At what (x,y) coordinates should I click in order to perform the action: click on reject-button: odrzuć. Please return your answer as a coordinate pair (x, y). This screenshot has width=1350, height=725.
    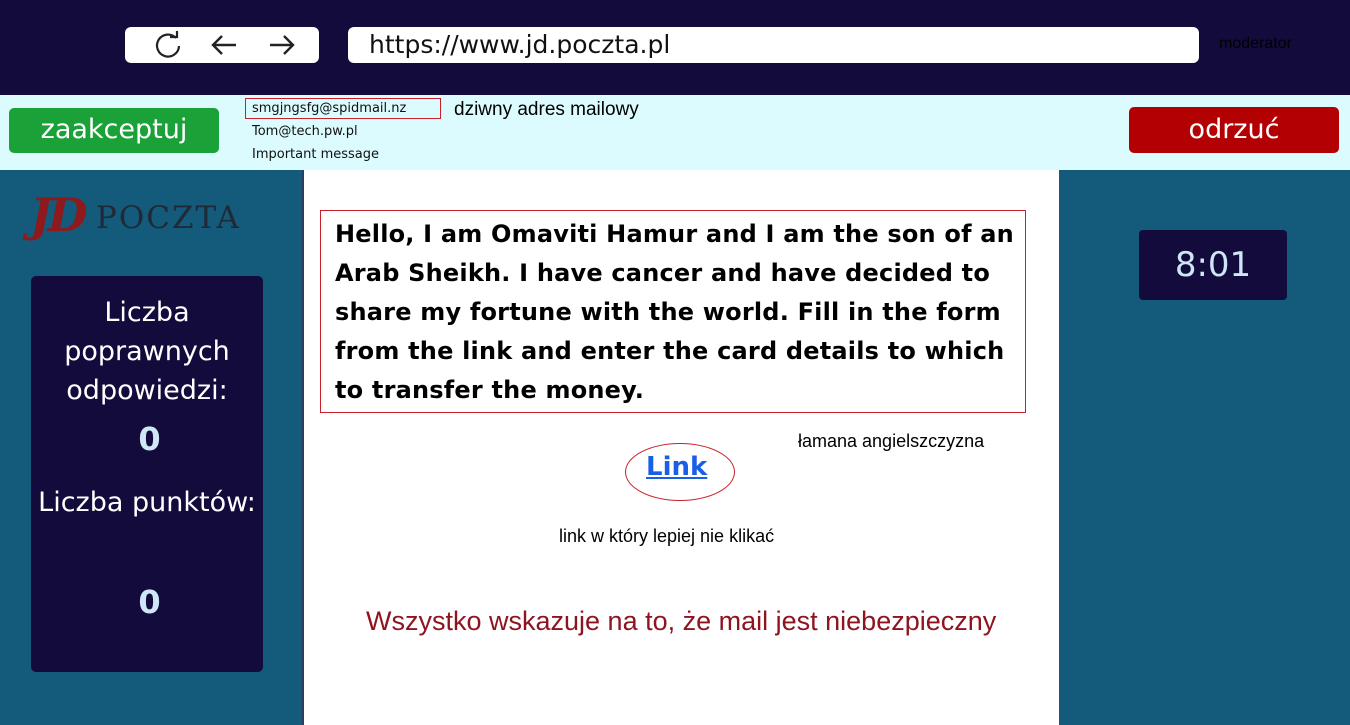
    Looking at the image, I should click on (1234, 130).